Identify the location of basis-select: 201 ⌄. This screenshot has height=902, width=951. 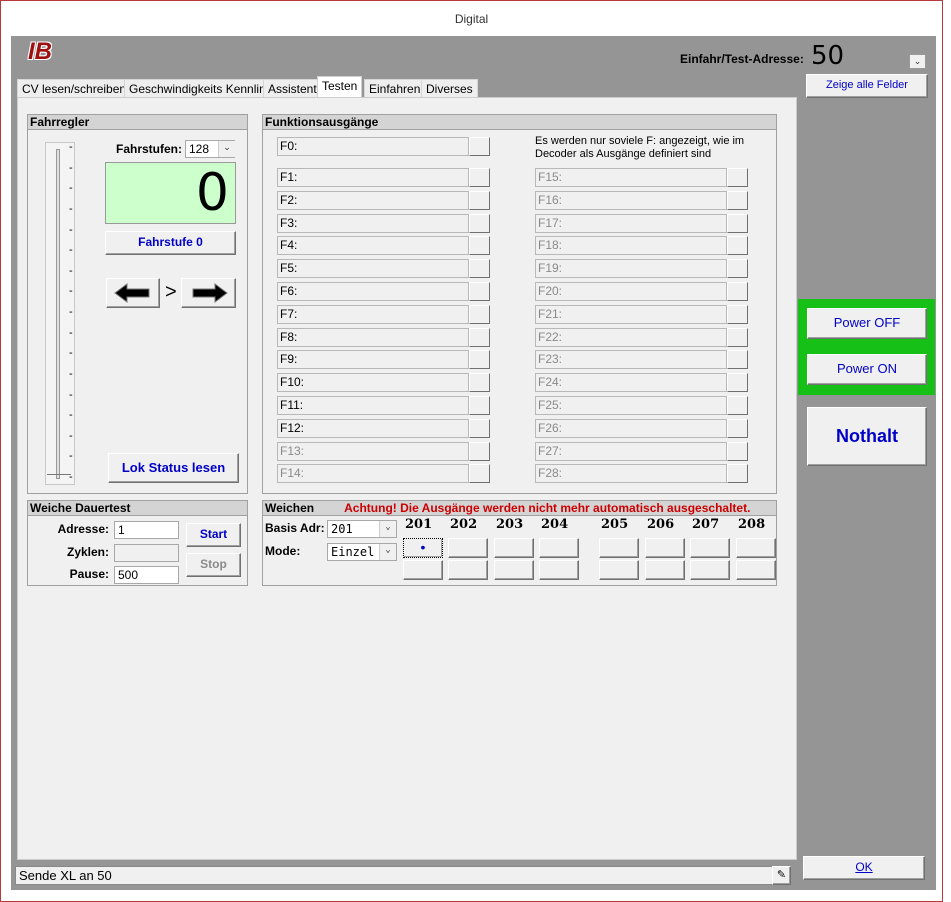
(362, 529).